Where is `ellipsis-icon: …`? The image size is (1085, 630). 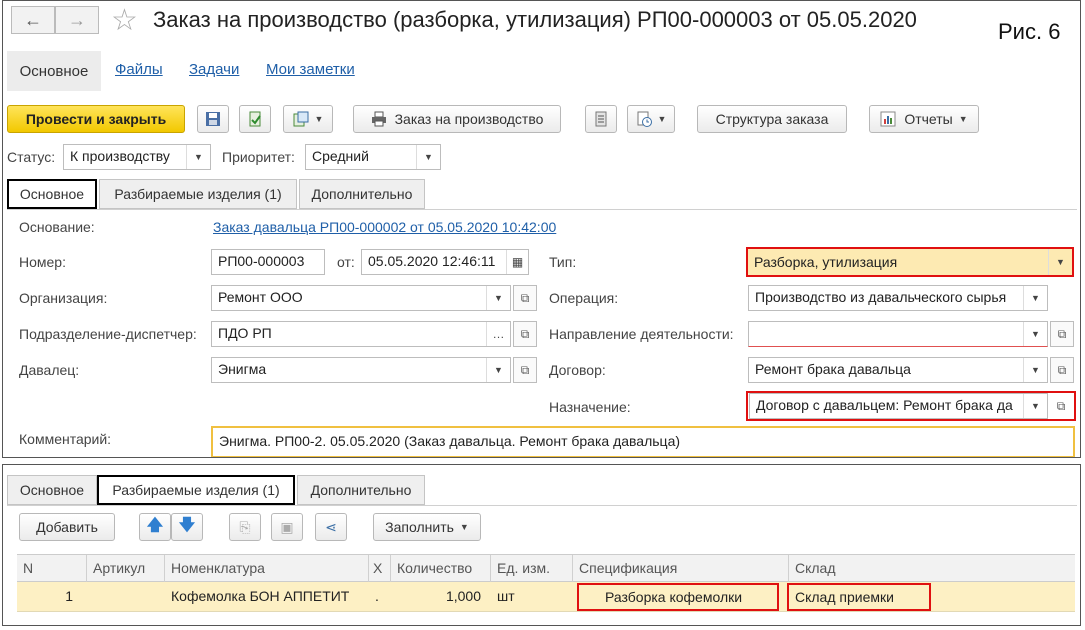 ellipsis-icon: … is located at coordinates (498, 334).